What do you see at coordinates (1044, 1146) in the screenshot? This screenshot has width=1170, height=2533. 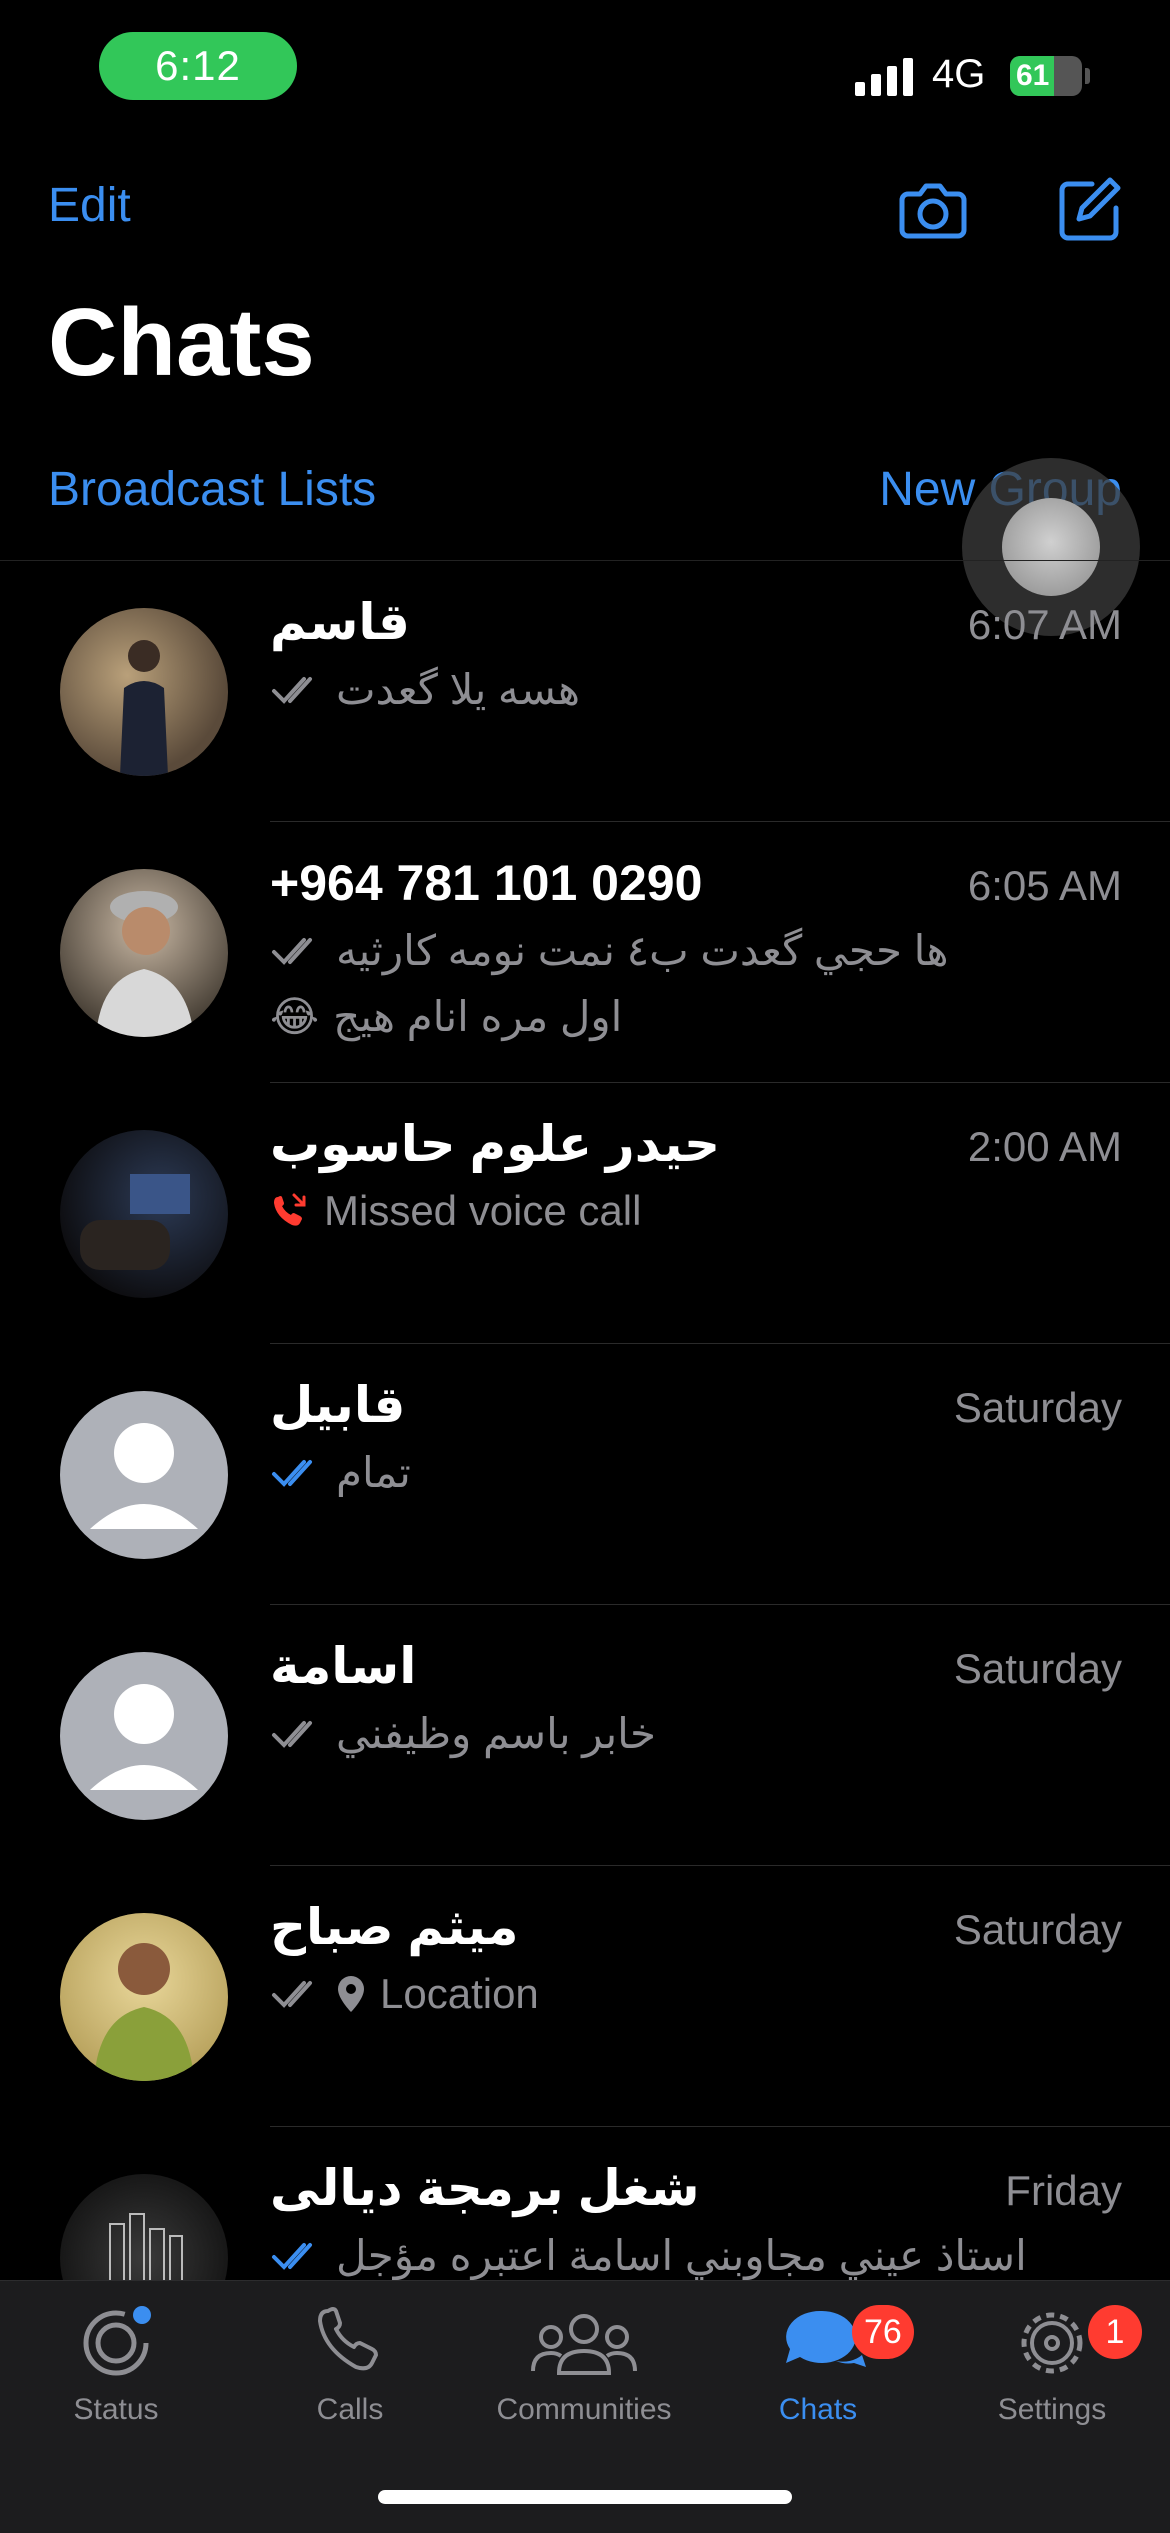 I see `chat-time: 2:00 AM` at bounding box center [1044, 1146].